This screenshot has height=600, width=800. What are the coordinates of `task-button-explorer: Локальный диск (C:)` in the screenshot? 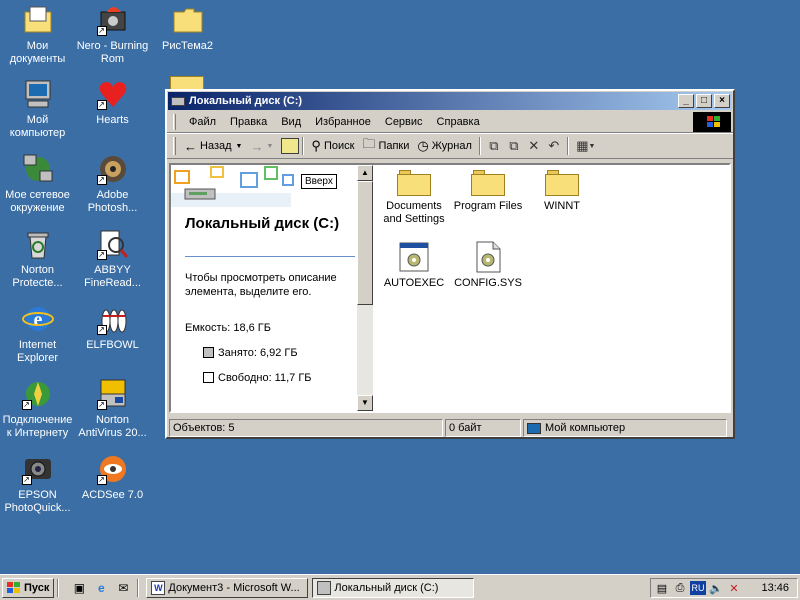 It's located at (393, 587).